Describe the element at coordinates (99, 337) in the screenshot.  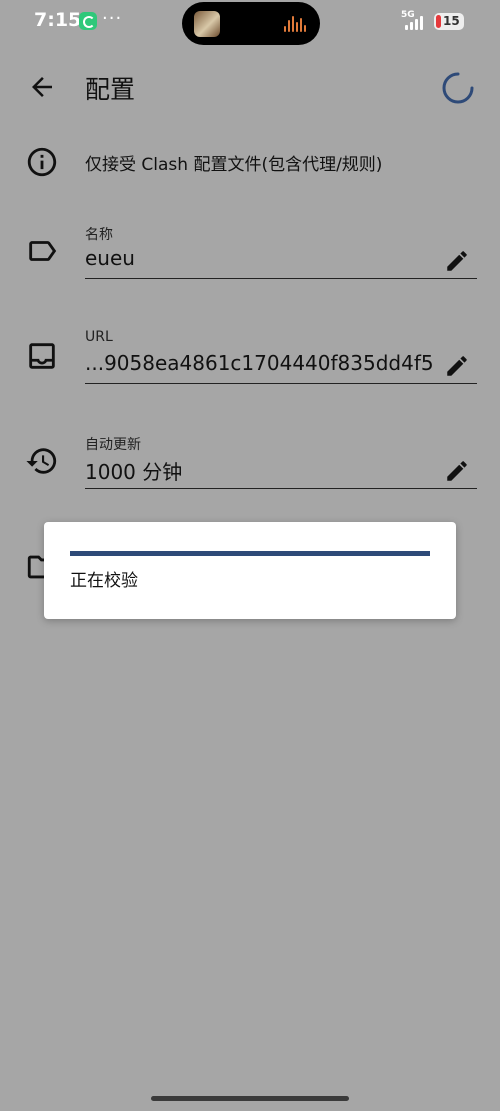
I see `url-label: URL` at that location.